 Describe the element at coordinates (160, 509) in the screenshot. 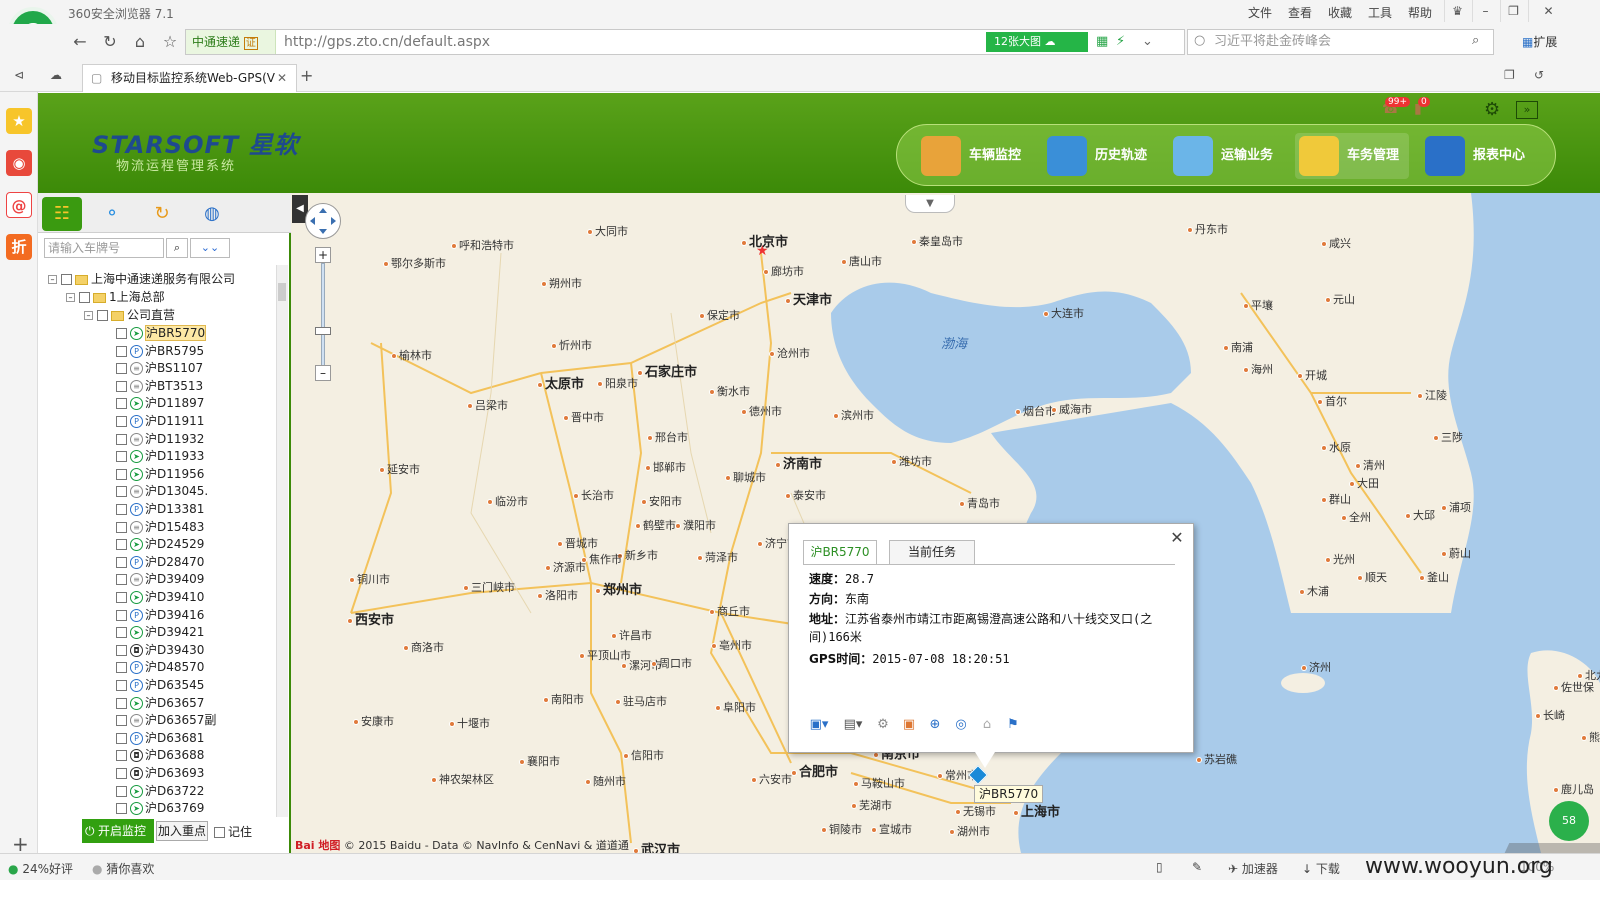

I see `vehicle-row: P 沪D13381` at that location.